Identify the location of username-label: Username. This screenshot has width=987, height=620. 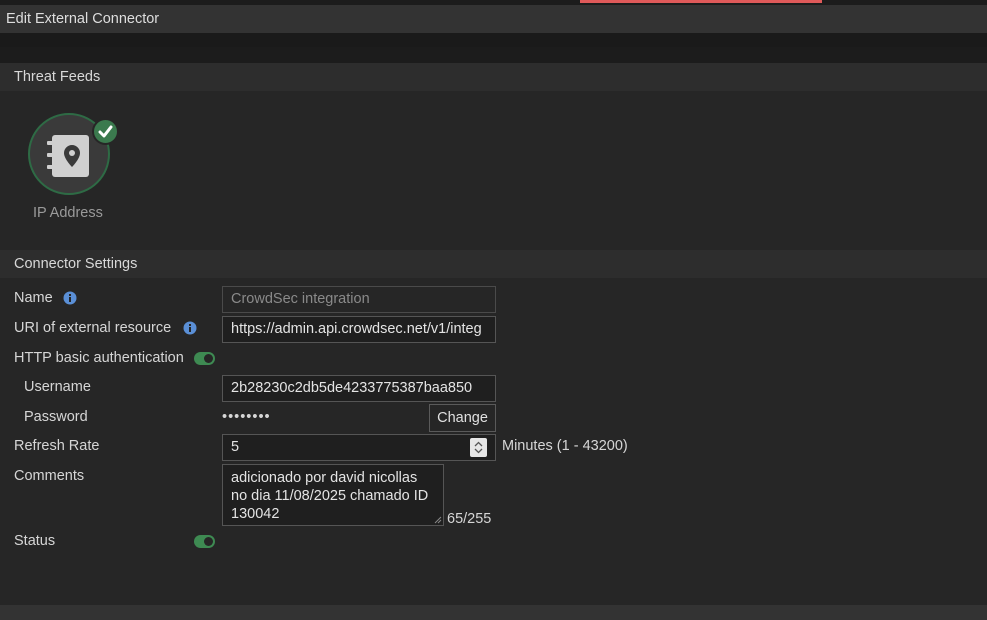
(57, 387).